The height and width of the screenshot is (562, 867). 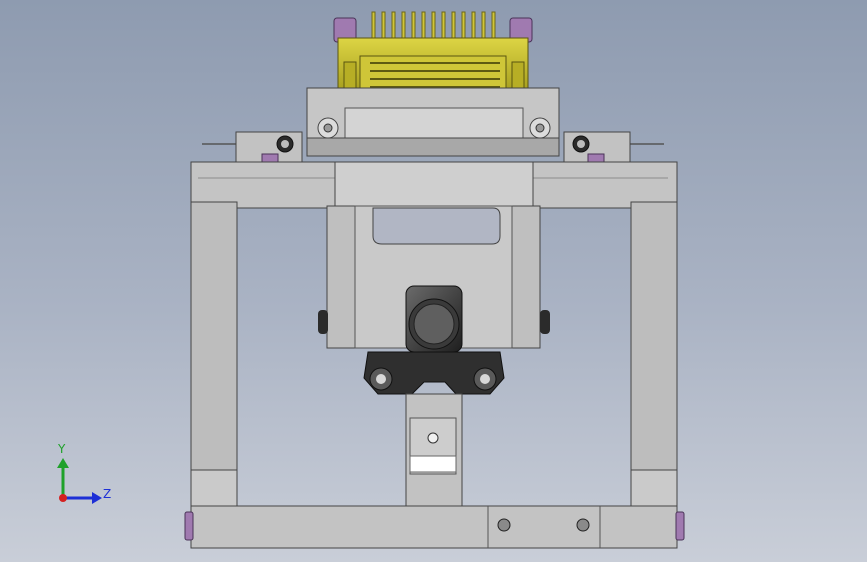 I want to click on upper-plate, so click(x=433, y=122).